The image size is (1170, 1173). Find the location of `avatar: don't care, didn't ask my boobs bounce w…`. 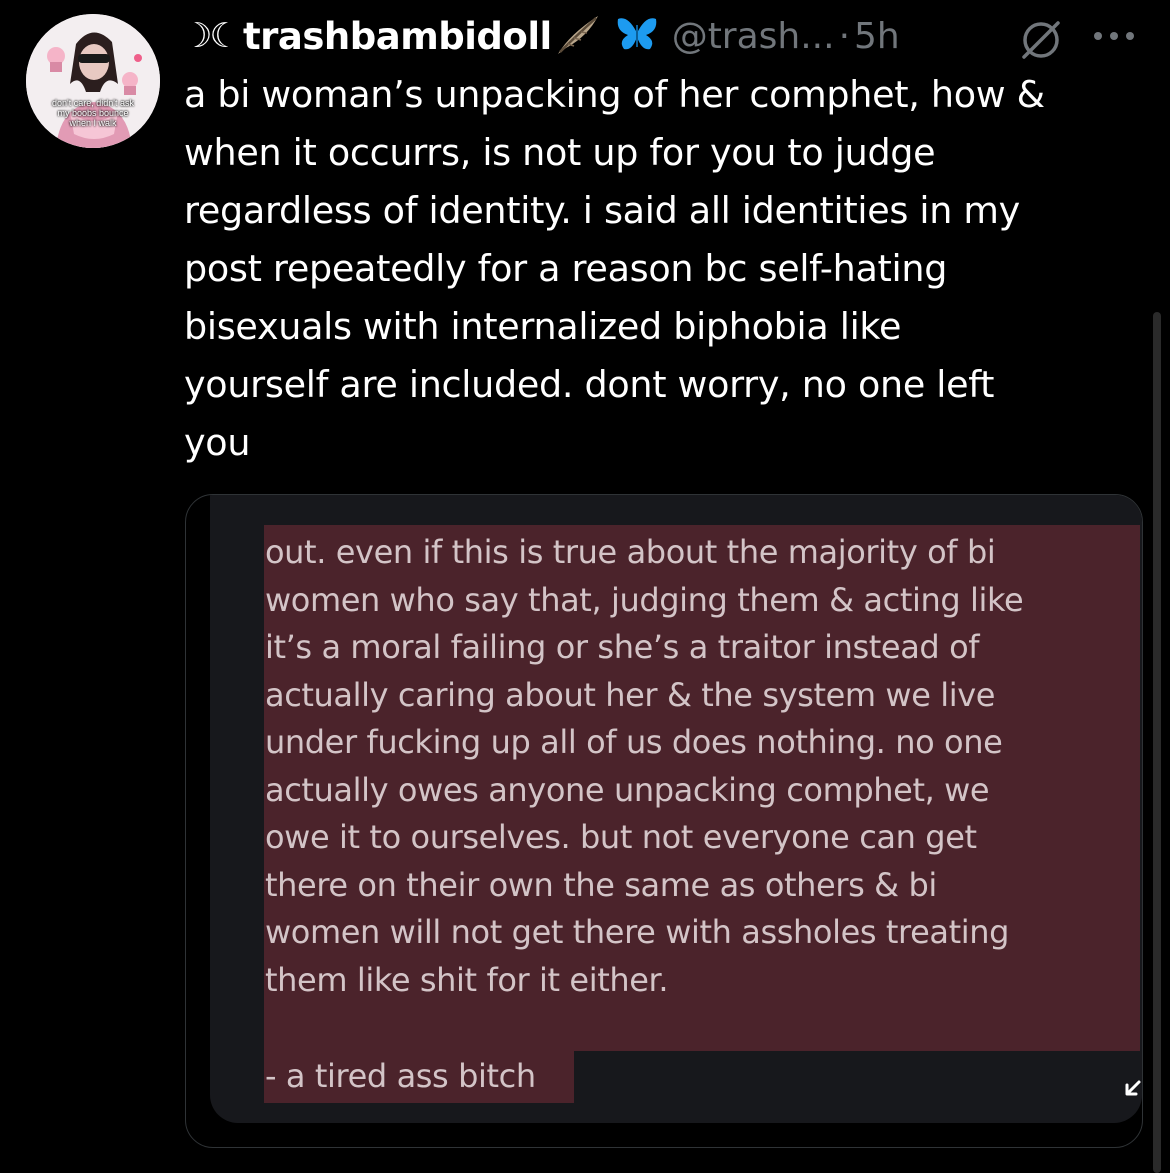

avatar: don't care, didn't ask my boobs bounce w… is located at coordinates (93, 81).